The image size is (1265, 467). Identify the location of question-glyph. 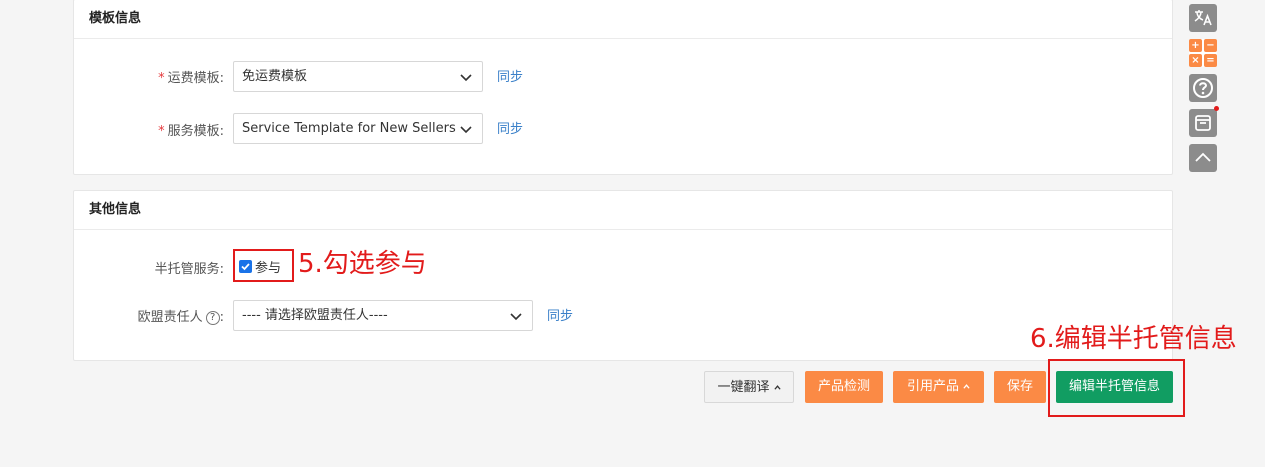
(1203, 88).